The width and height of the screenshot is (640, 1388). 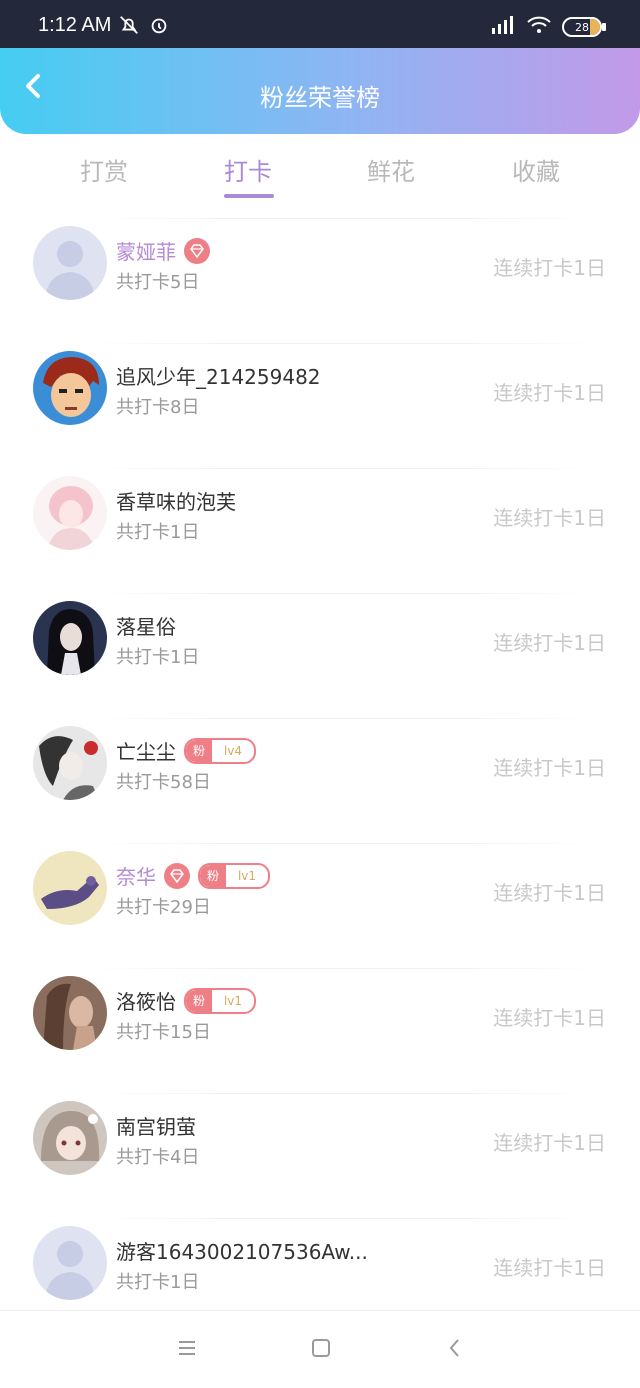 What do you see at coordinates (146, 252) in the screenshot?
I see `user-name: 蒙娅菲` at bounding box center [146, 252].